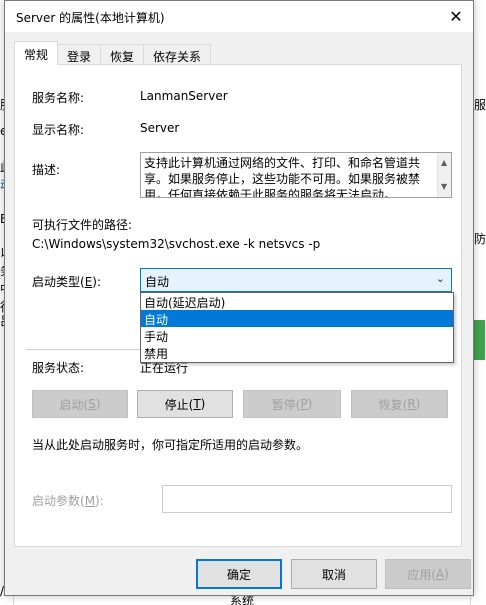 The image size is (486, 605). Describe the element at coordinates (444, 187) in the screenshot. I see `scroll-down-icon: ▼` at that location.